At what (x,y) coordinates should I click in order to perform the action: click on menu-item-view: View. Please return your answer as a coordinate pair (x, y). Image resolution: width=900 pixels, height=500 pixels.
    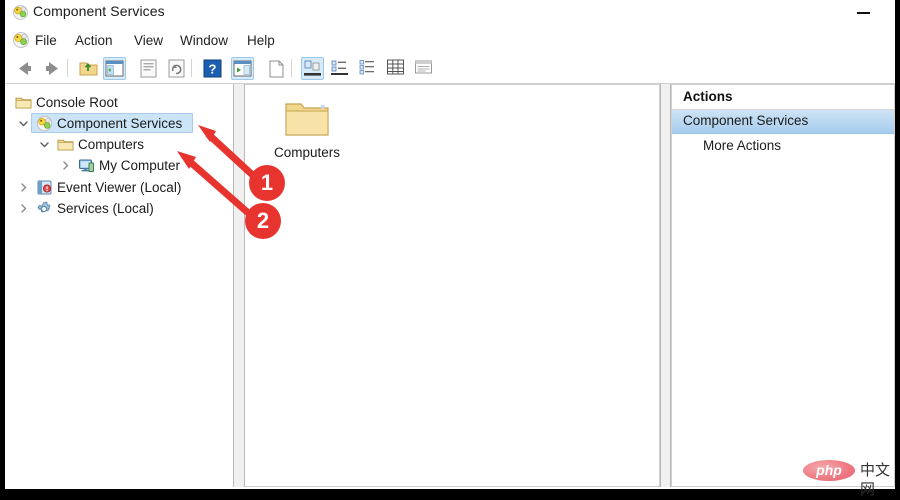
    Looking at the image, I should click on (148, 40).